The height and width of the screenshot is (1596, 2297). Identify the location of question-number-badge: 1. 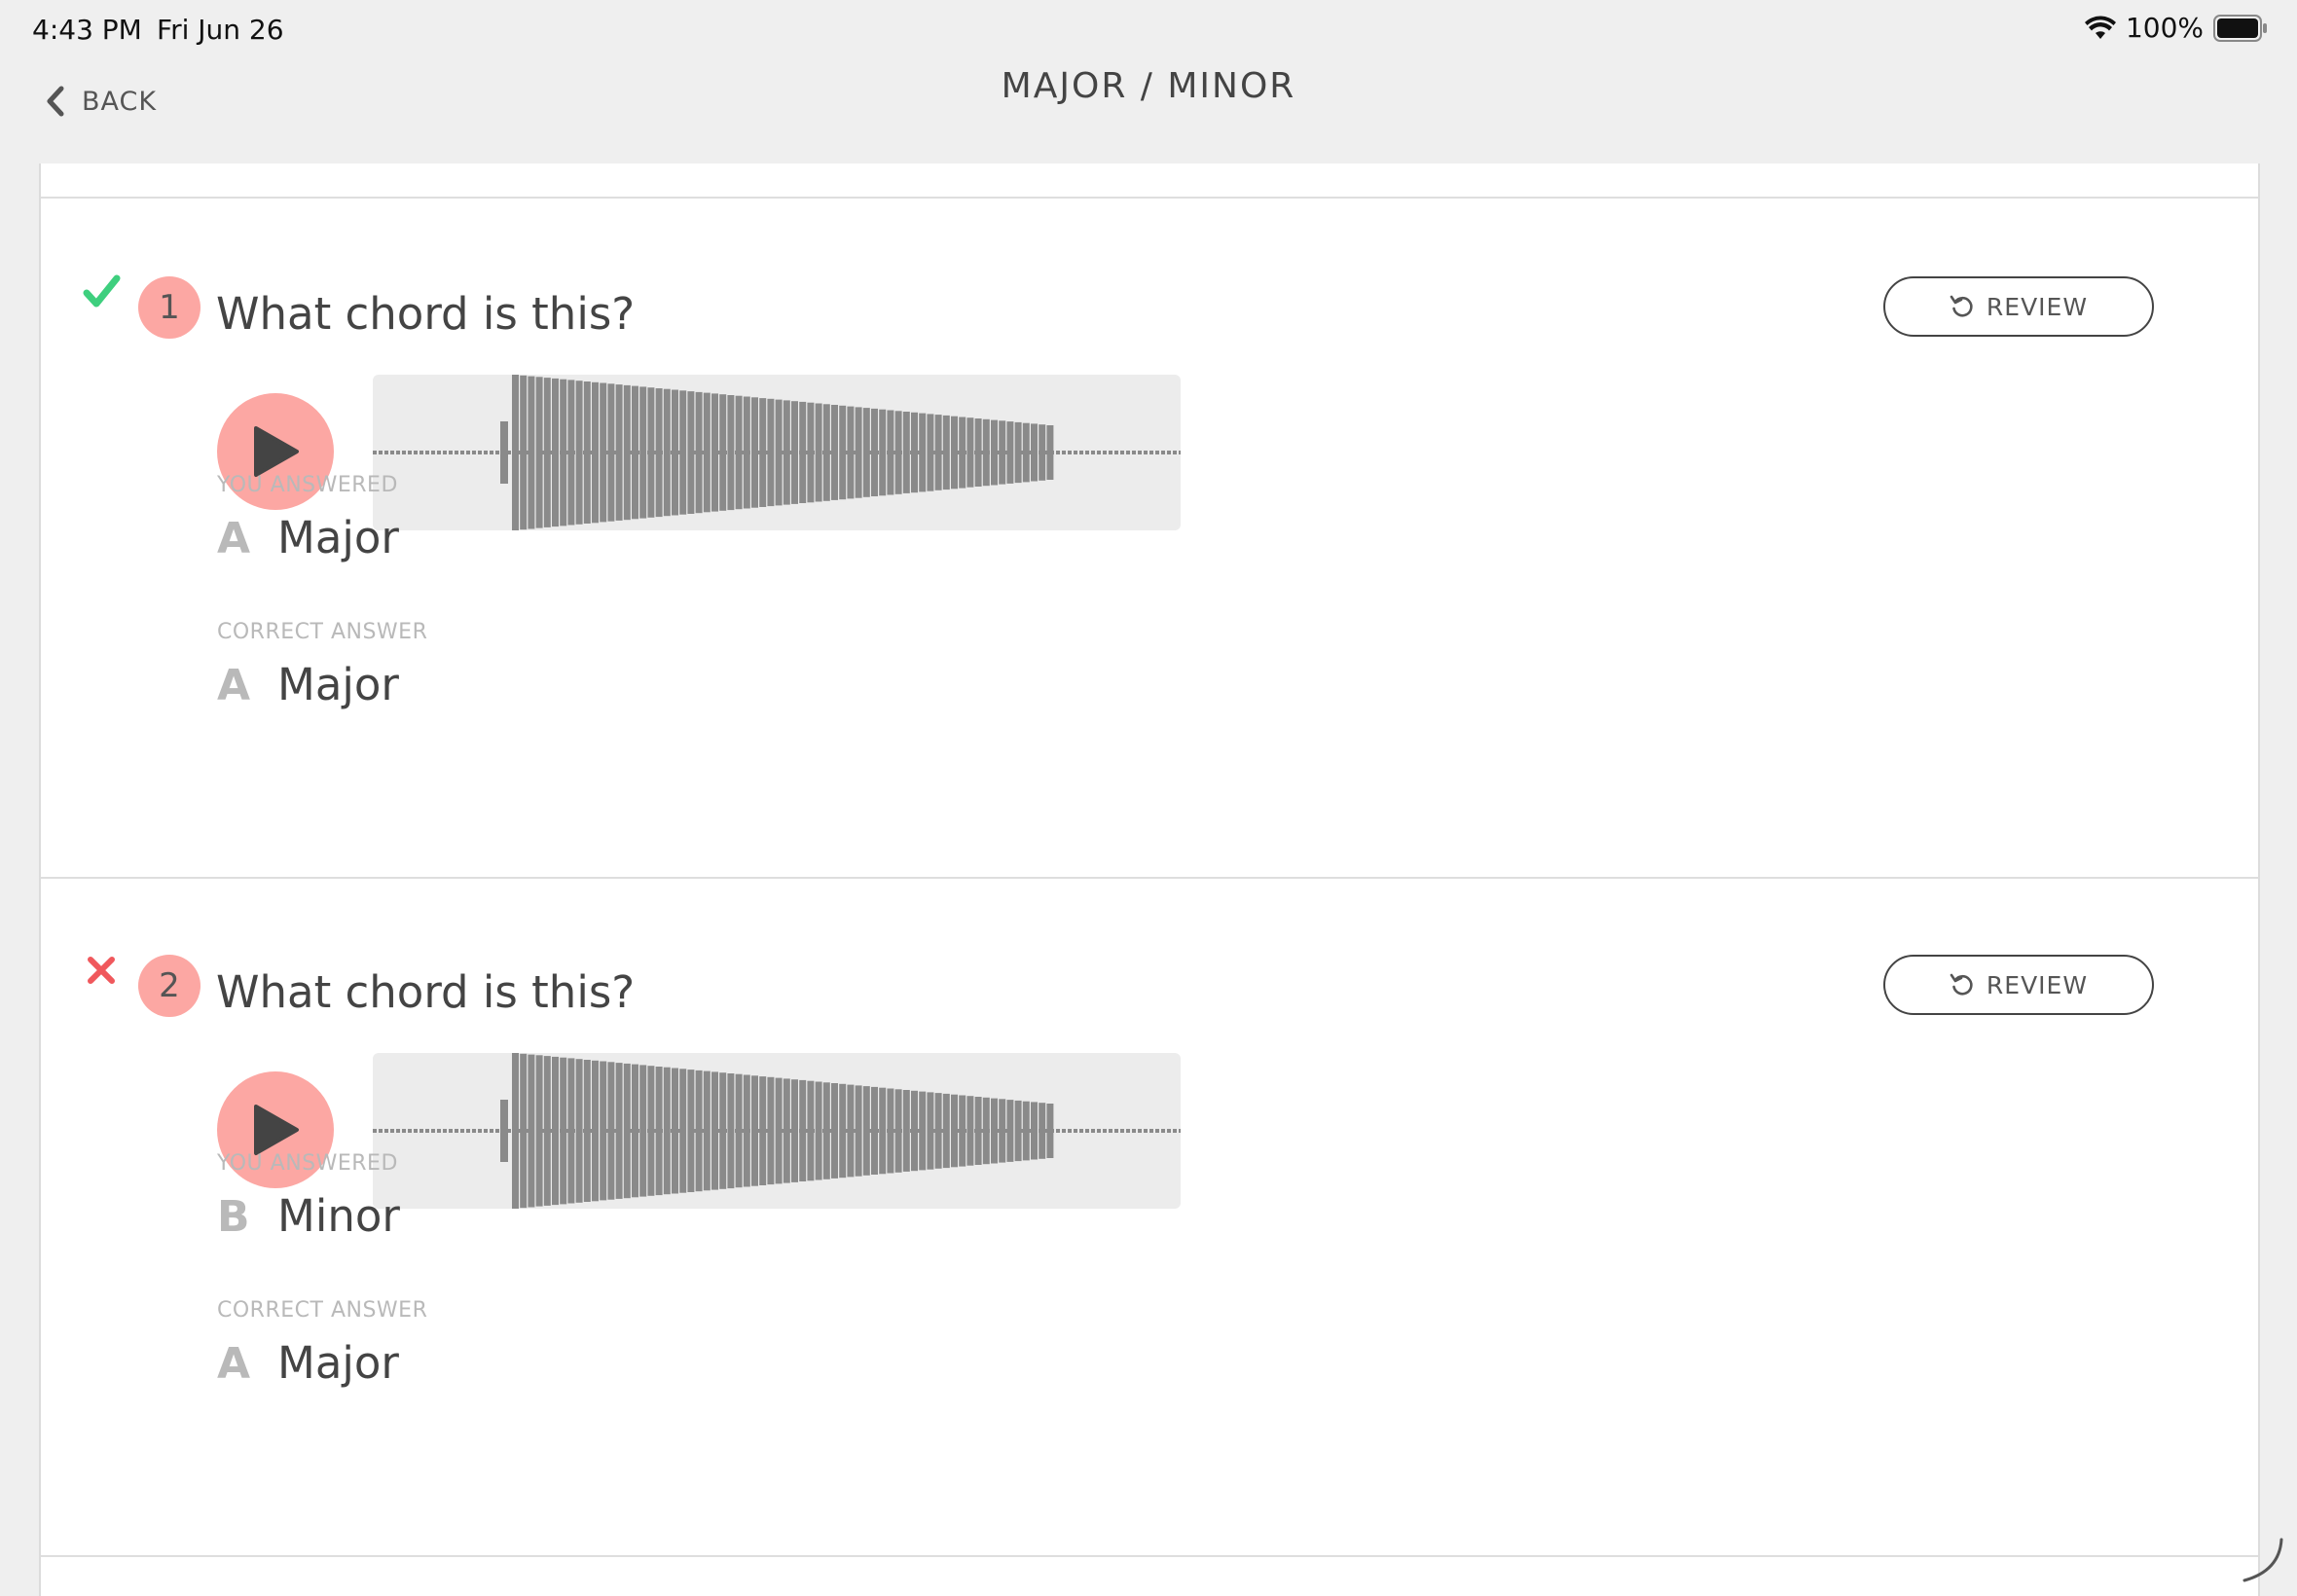
(170, 308).